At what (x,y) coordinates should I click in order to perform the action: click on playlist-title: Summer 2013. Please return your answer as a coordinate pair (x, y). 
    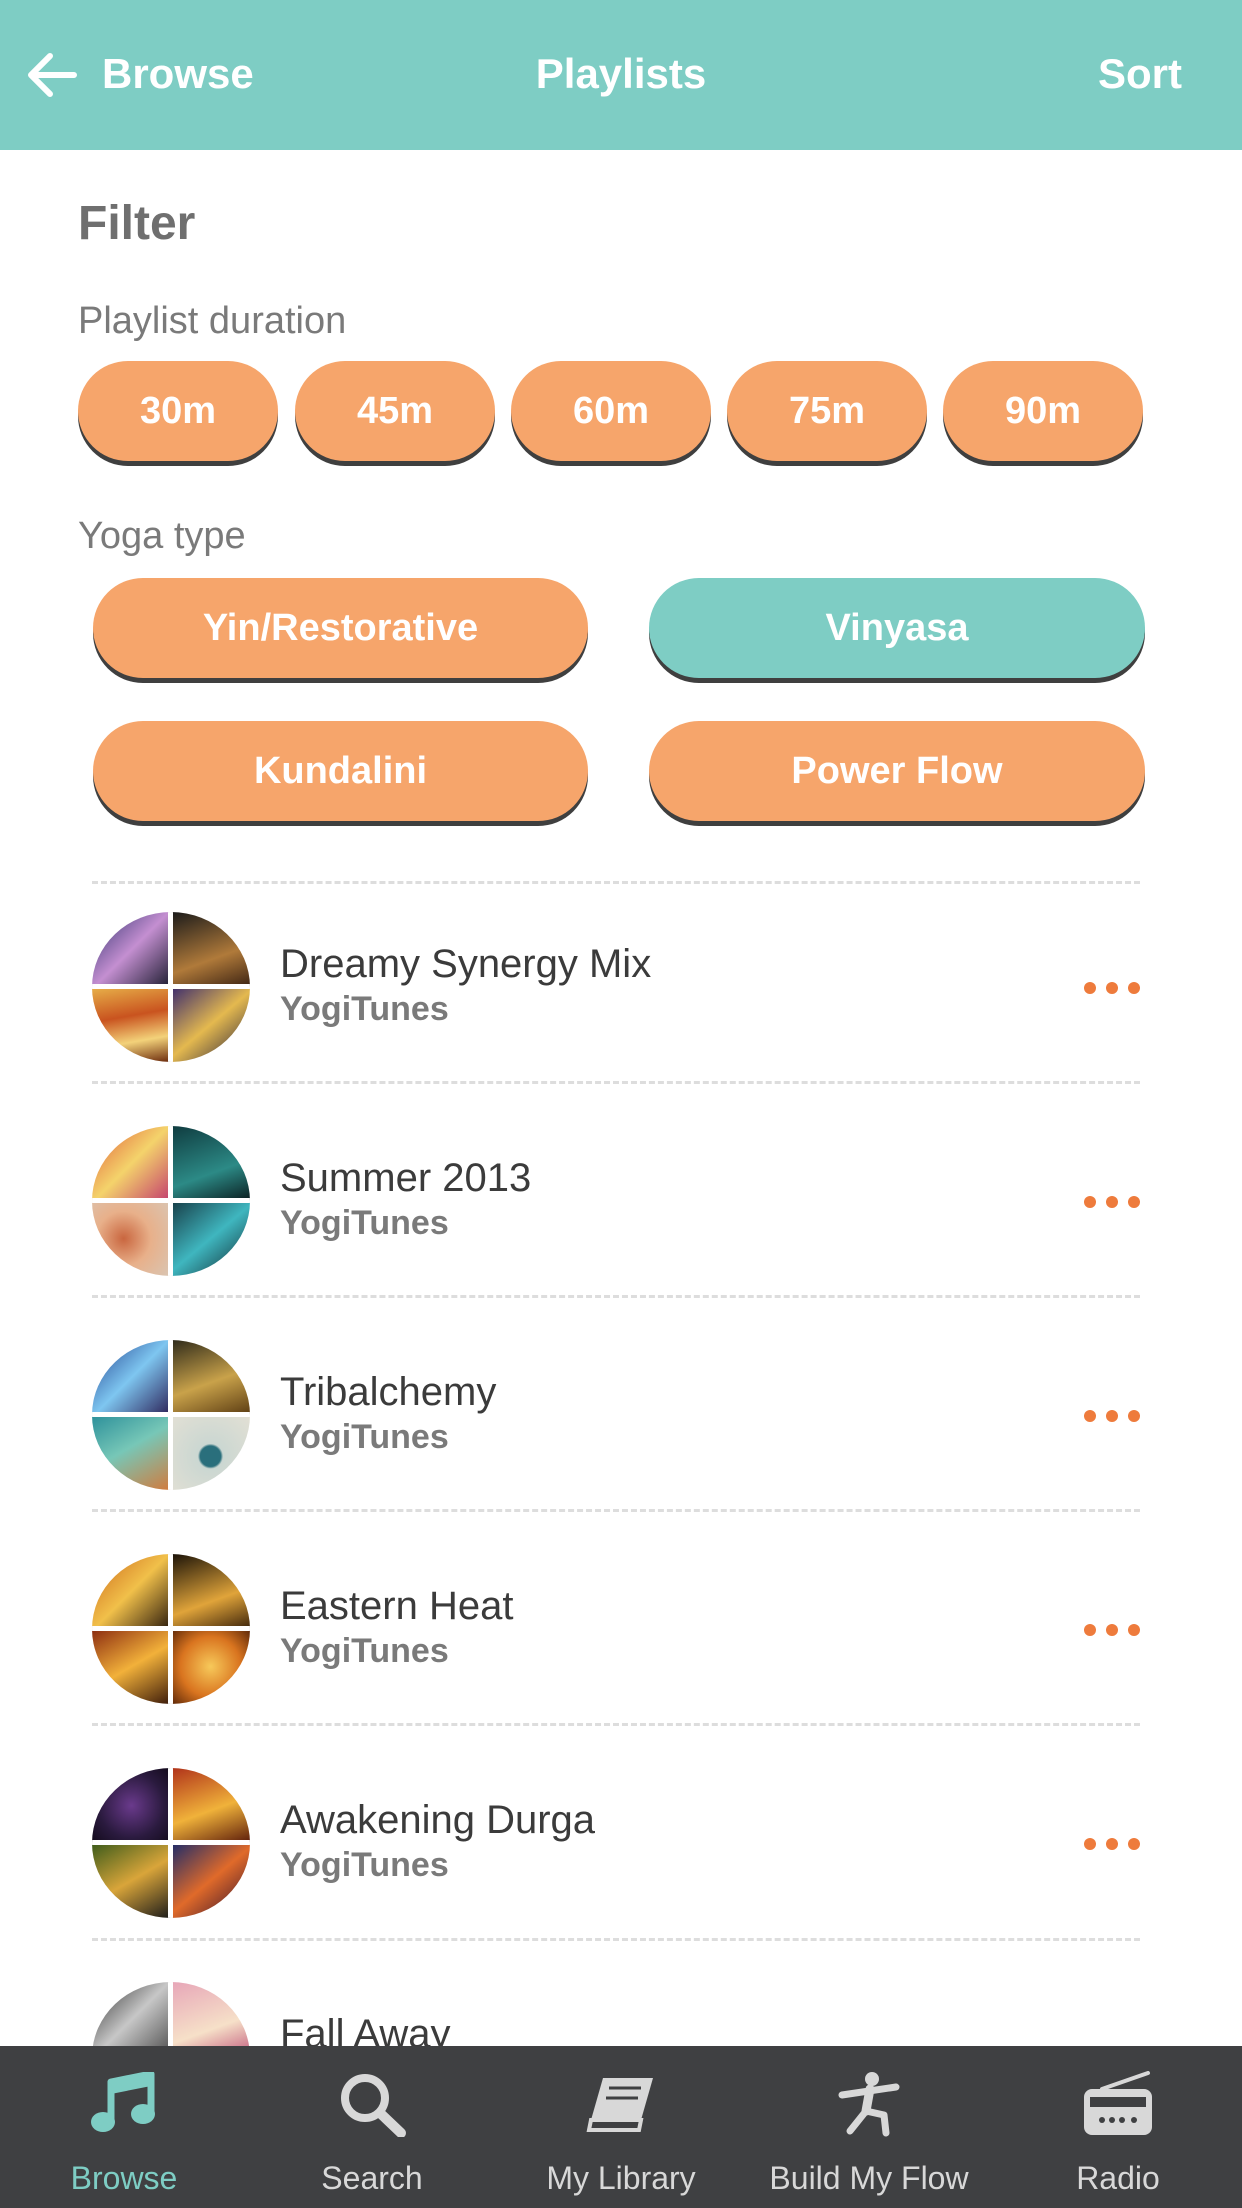
    Looking at the image, I should click on (406, 1178).